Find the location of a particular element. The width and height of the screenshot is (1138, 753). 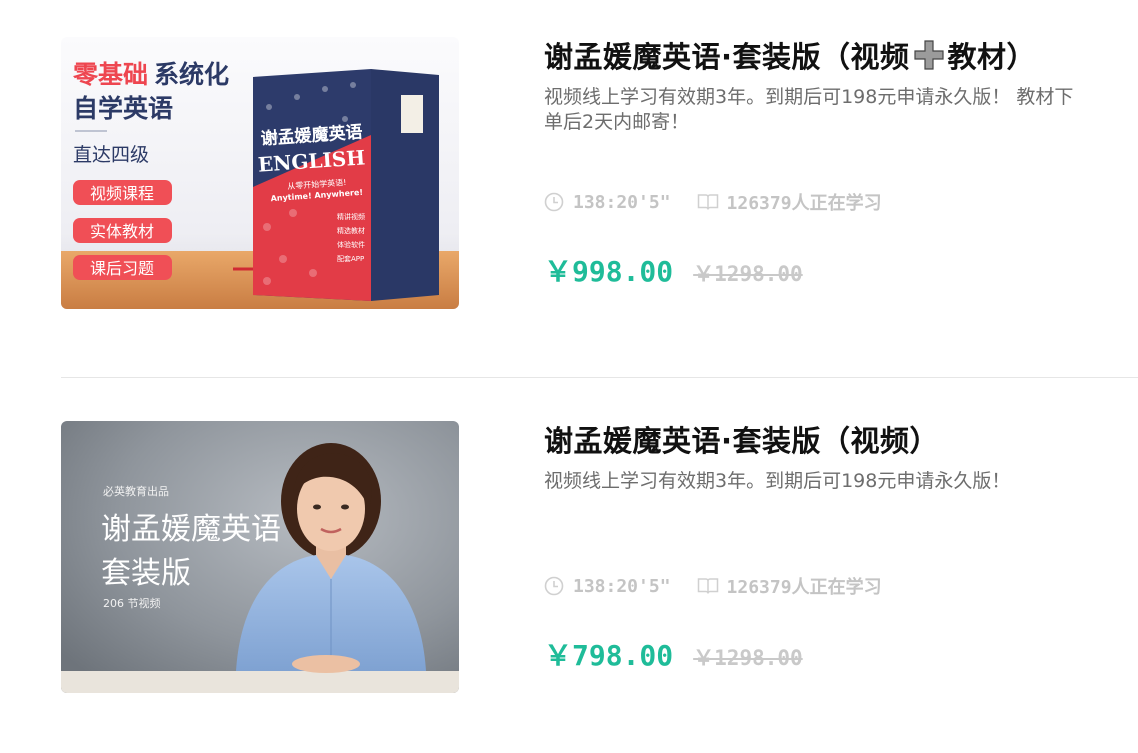

box-feature: 体验软件 is located at coordinates (351, 244).